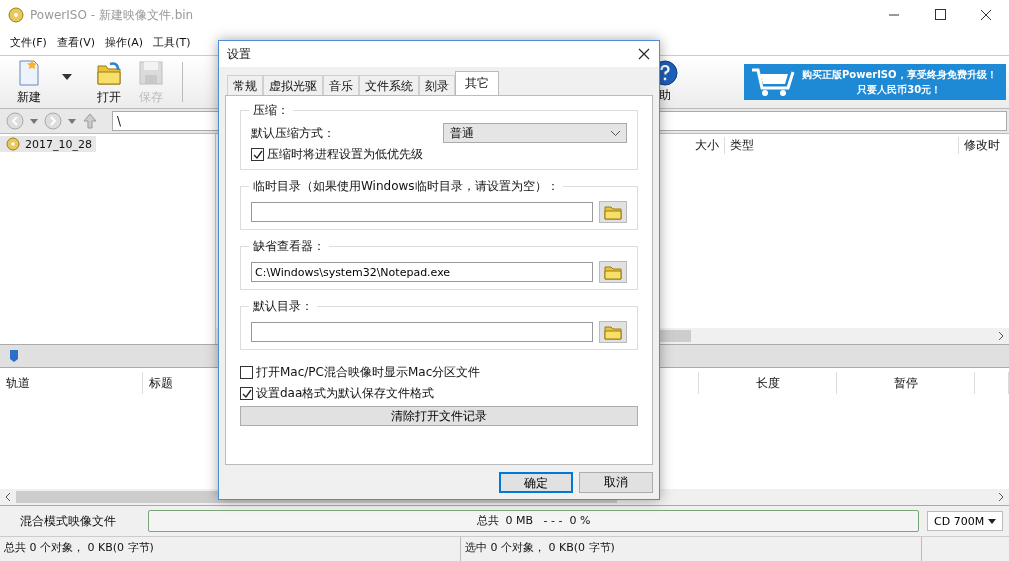 The height and width of the screenshot is (561, 1009). I want to click on window-title: PowerISO - 新建映像文件.bin, so click(112, 15).